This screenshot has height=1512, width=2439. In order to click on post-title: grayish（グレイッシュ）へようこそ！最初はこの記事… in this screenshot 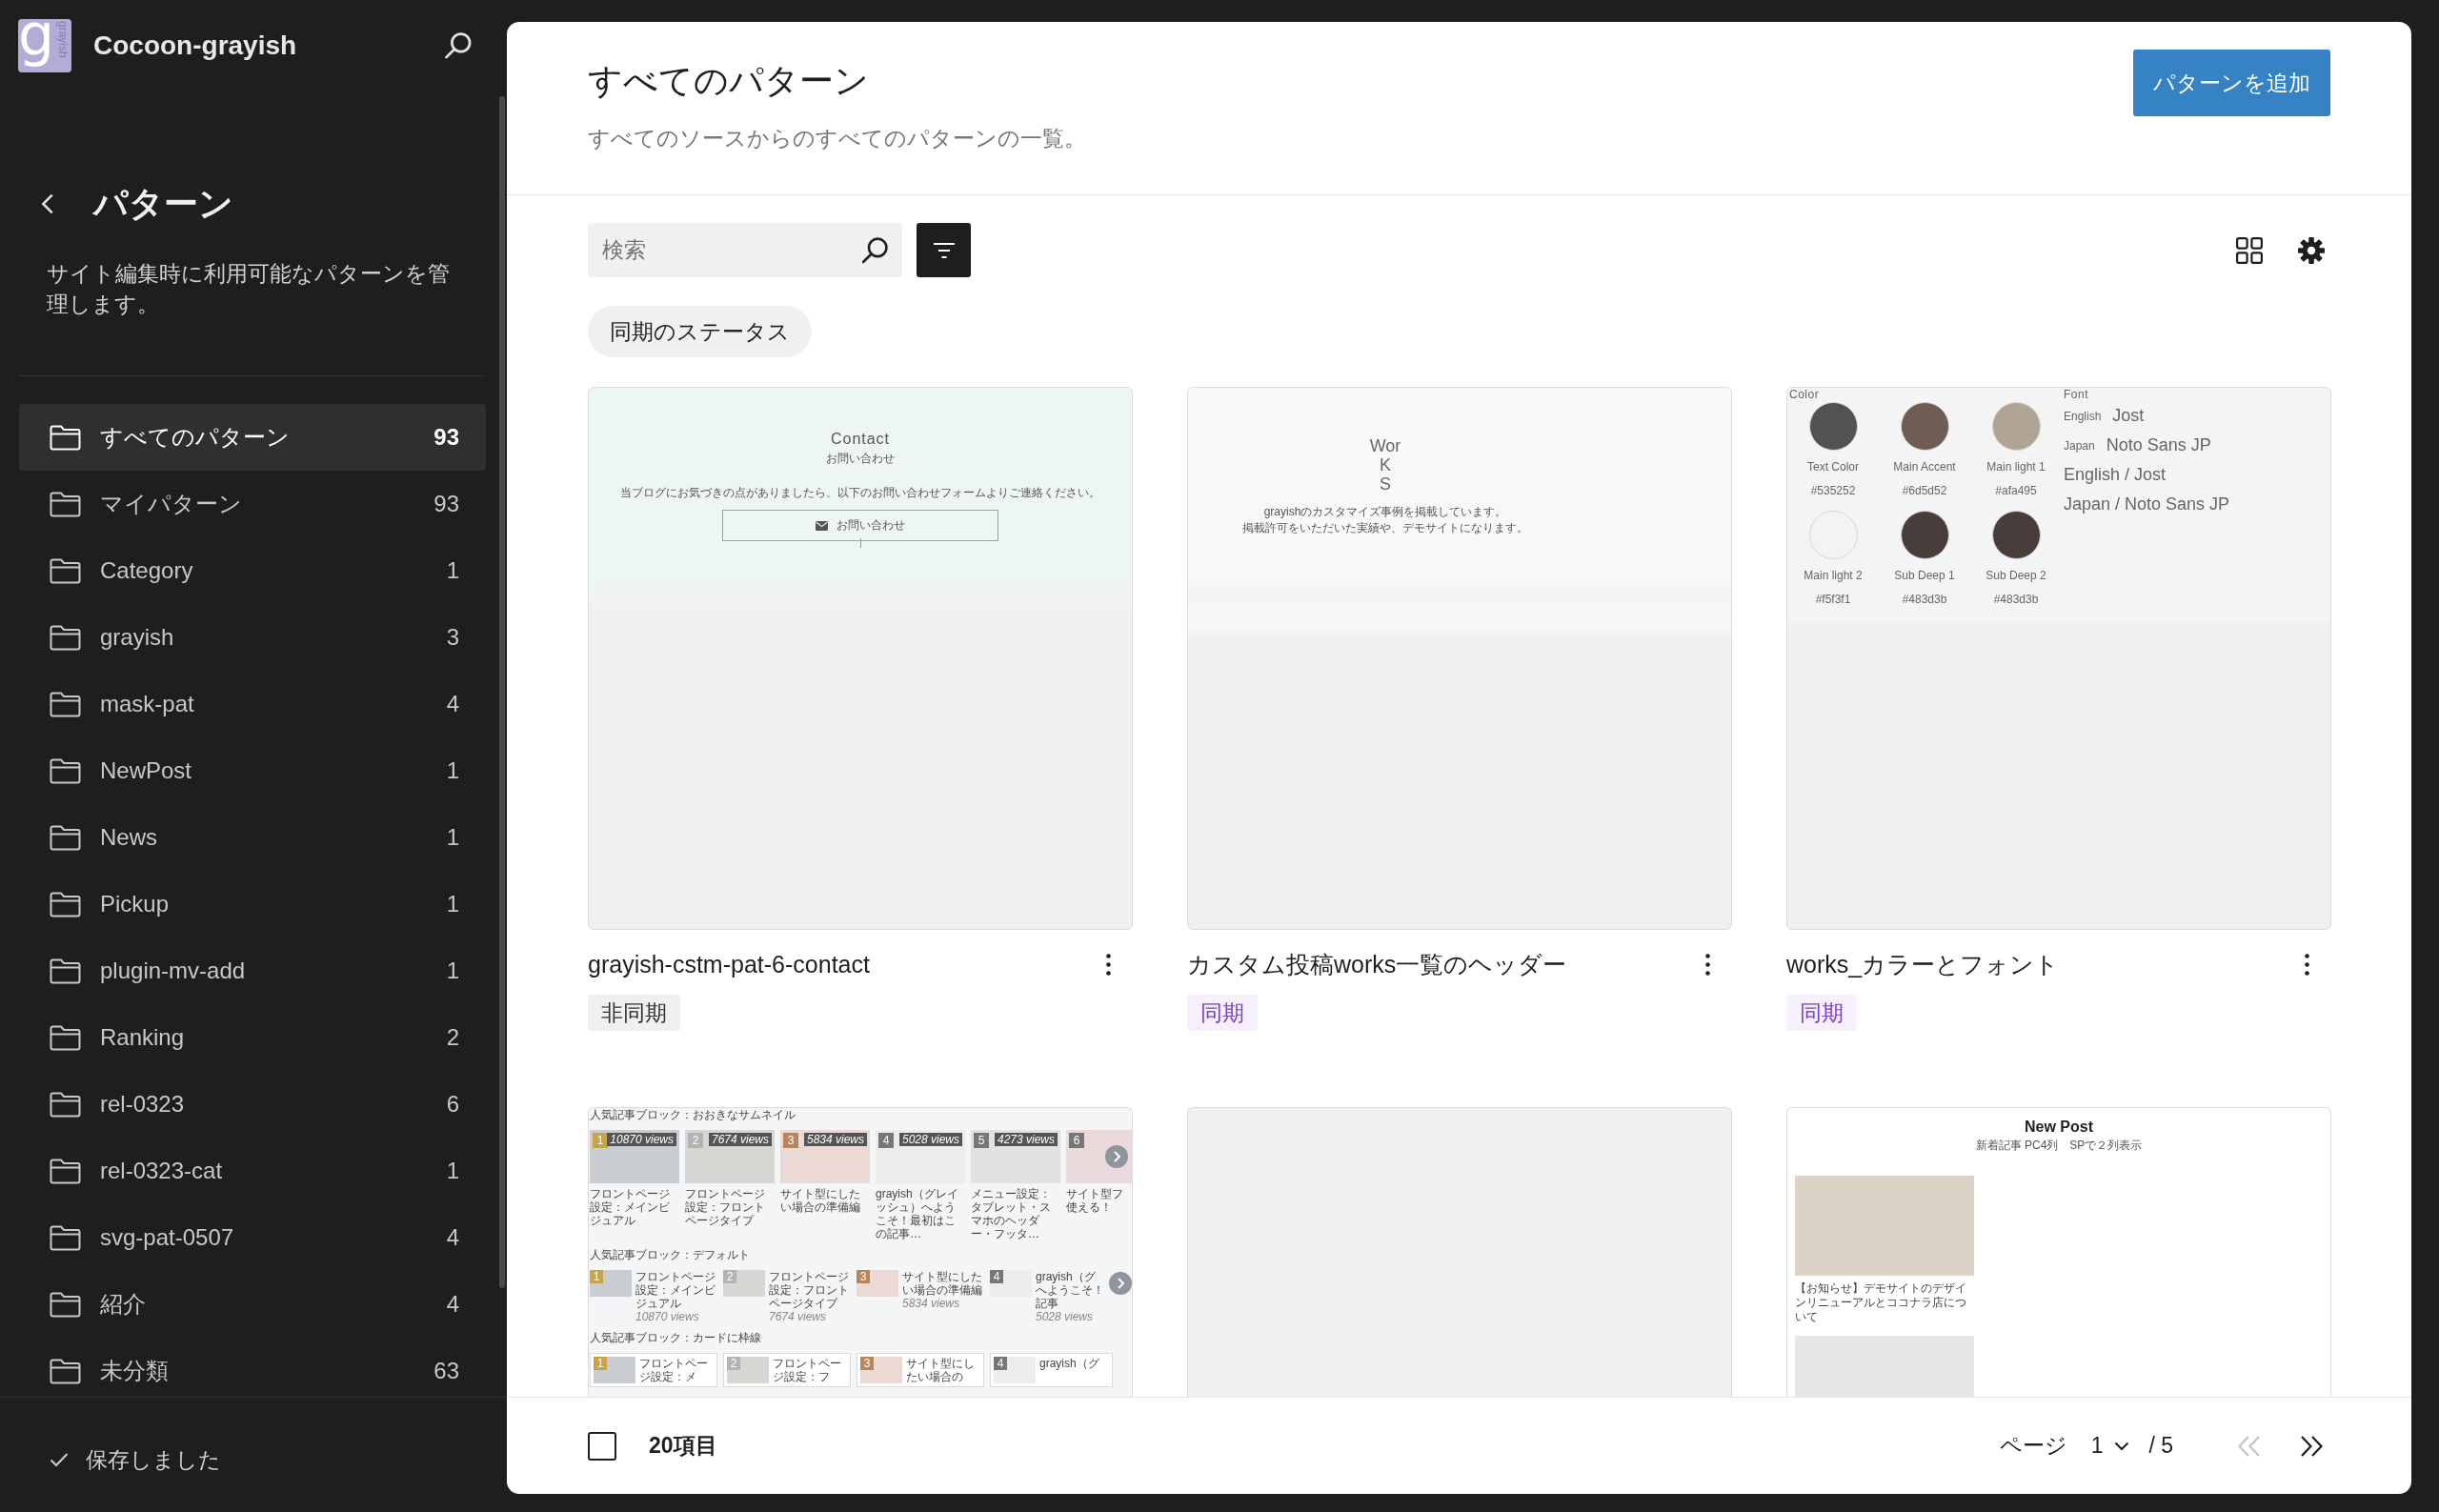, I will do `click(917, 1214)`.